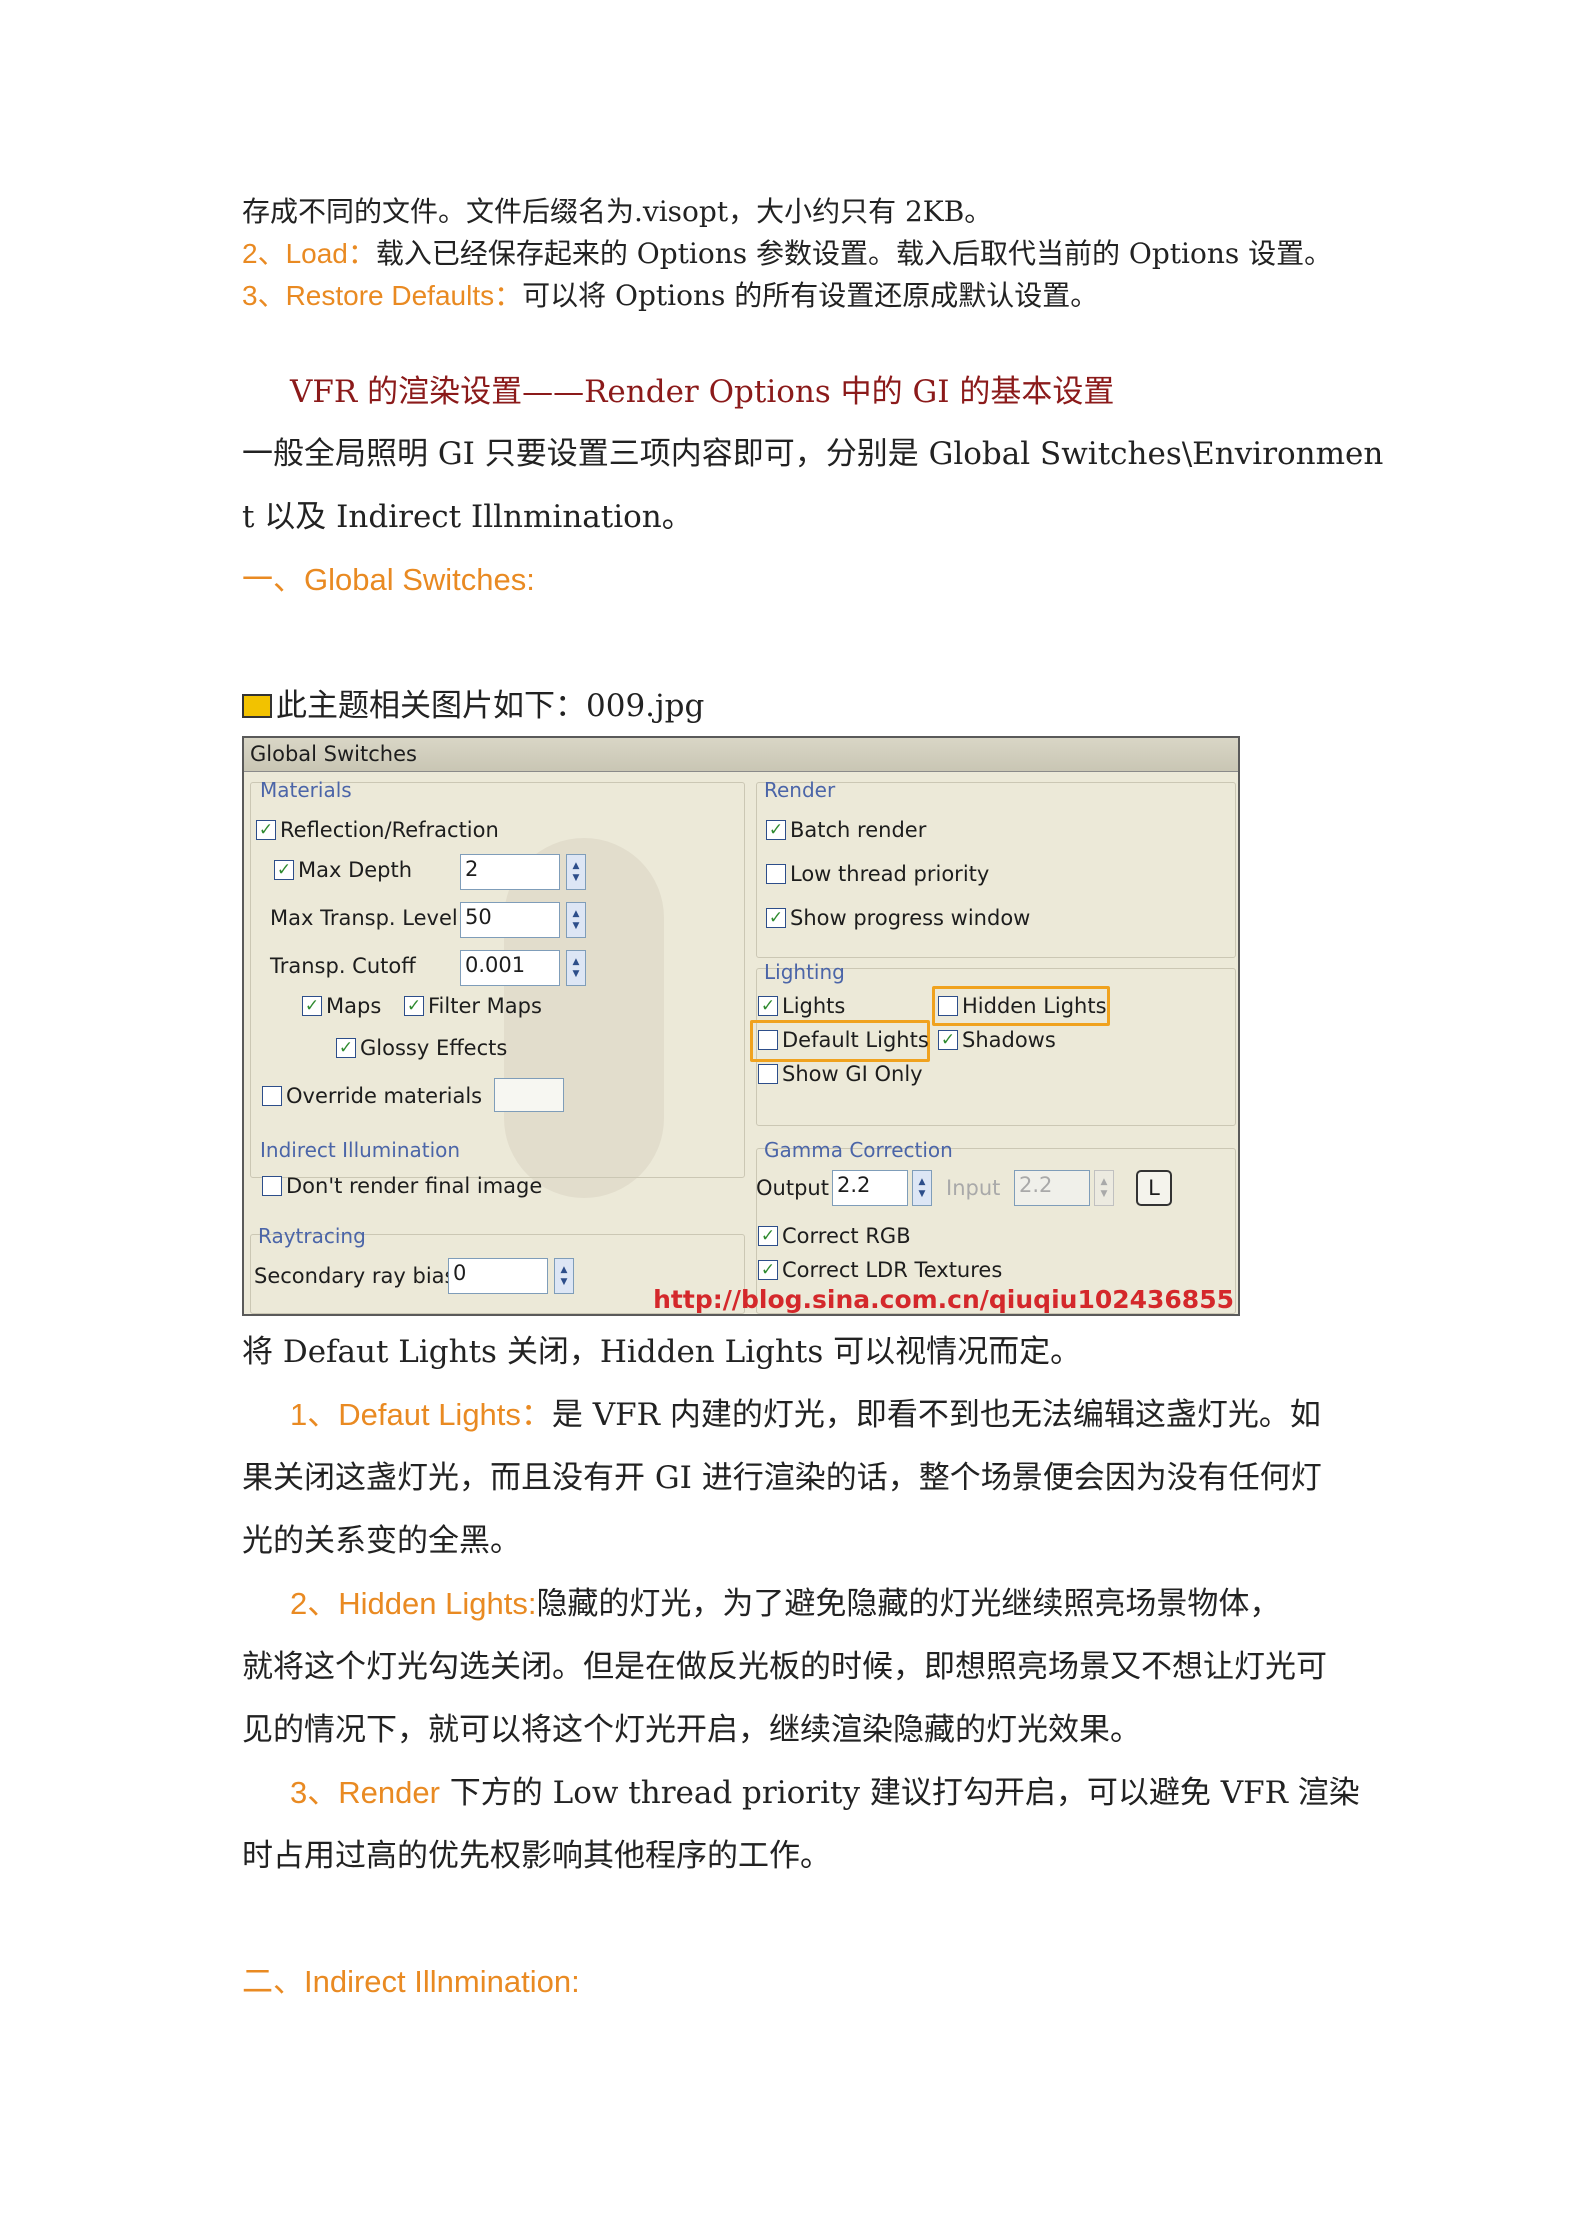 This screenshot has width=1584, height=2240. I want to click on panel-title: Global Switches, so click(741, 755).